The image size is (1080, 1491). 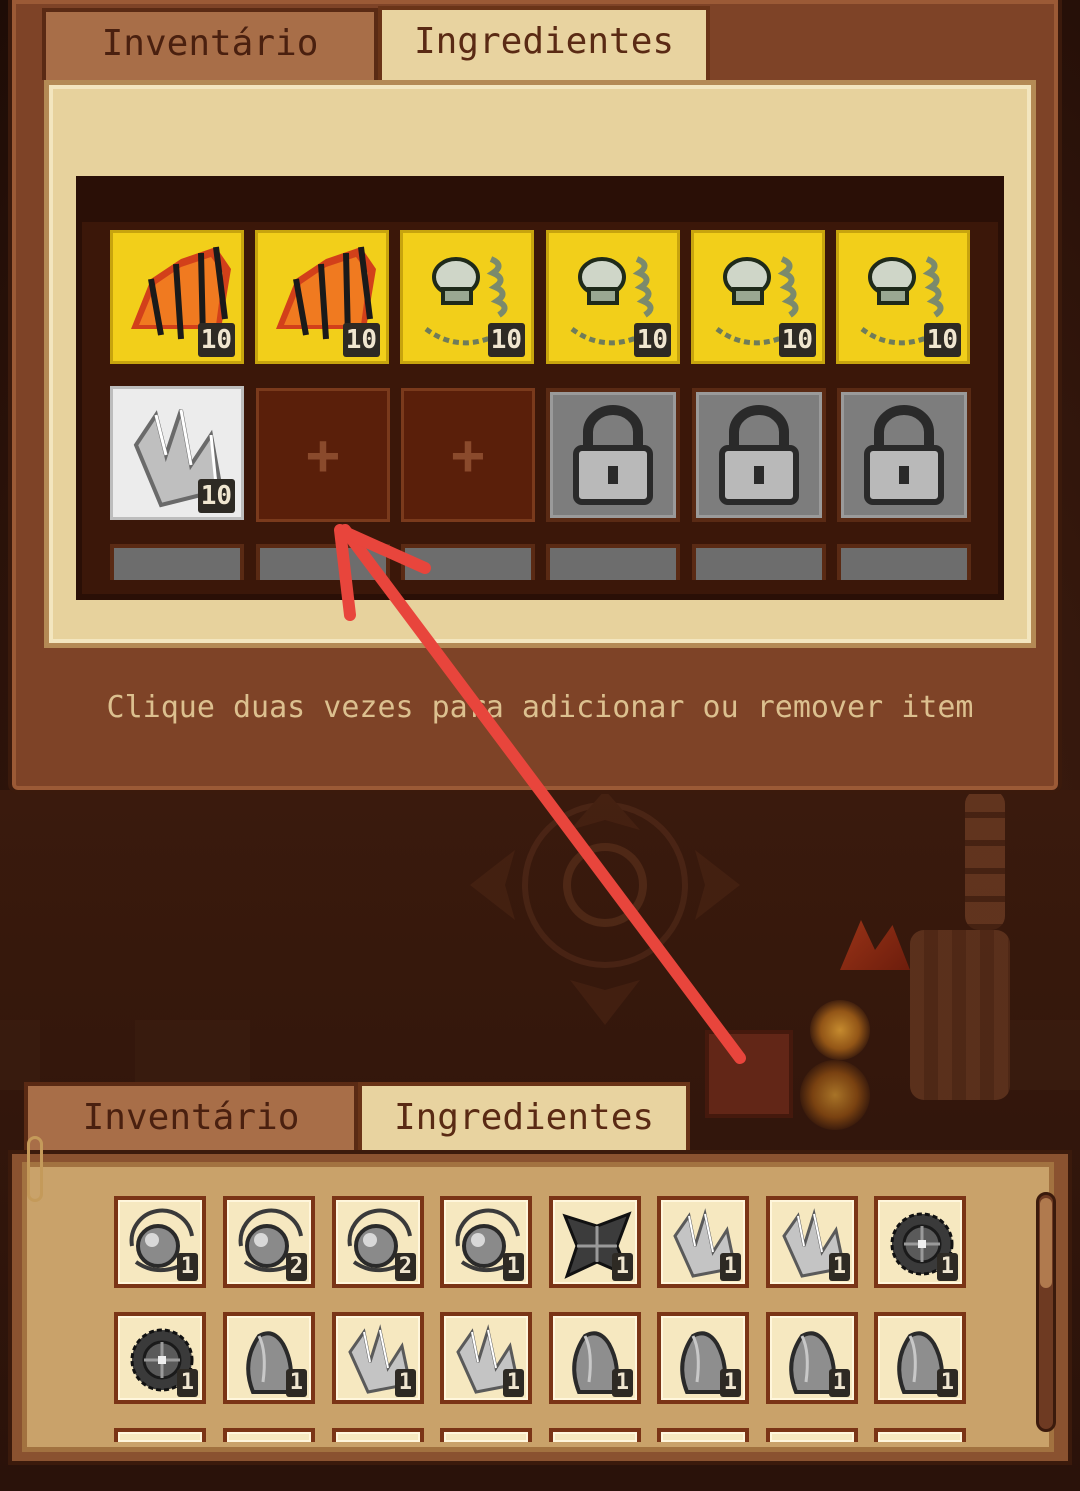 What do you see at coordinates (960, 1015) in the screenshot?
I see `barrel-decoration` at bounding box center [960, 1015].